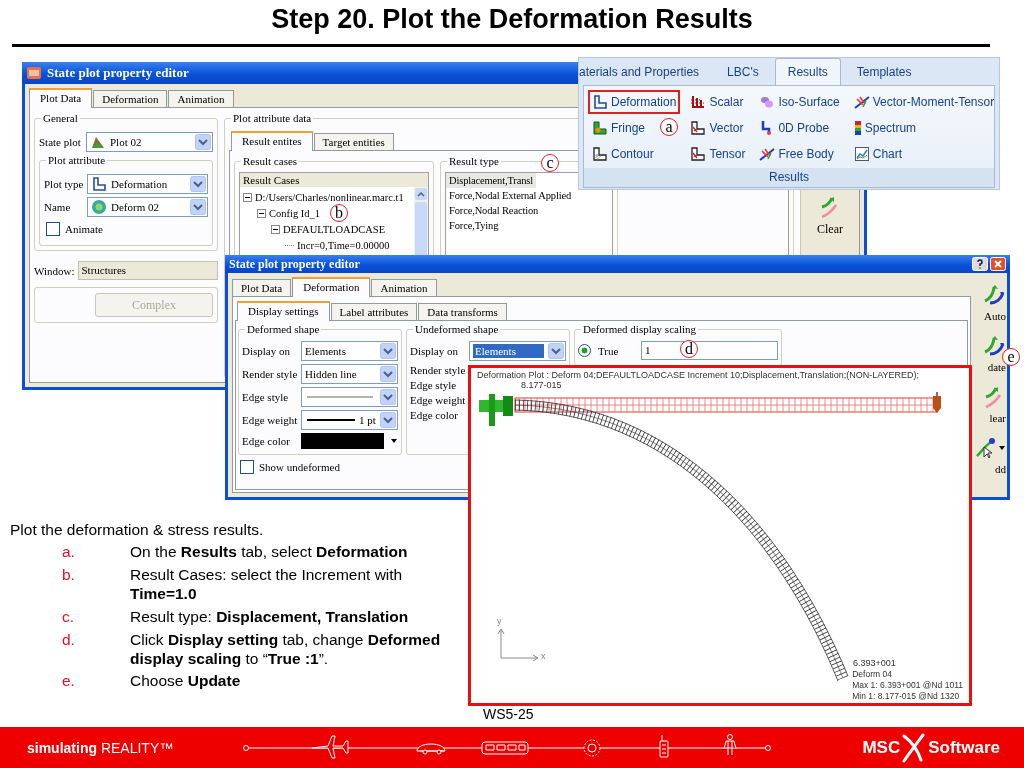 The width and height of the screenshot is (1024, 768). I want to click on legend-text: Deform 04, so click(872, 674).